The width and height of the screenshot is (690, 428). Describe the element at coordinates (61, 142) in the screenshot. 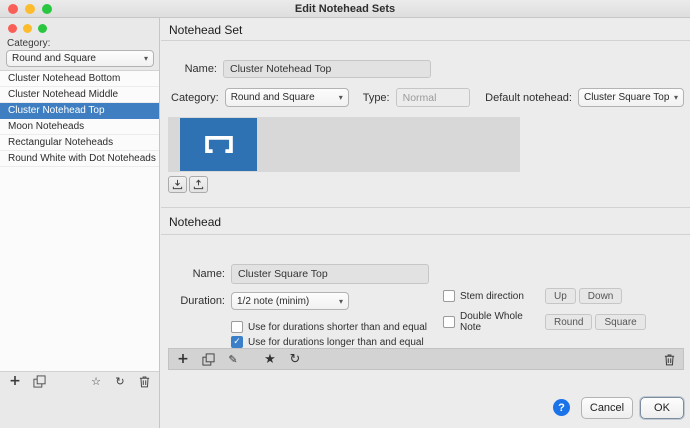

I see `list-item-label: Rectangular Noteheads` at that location.